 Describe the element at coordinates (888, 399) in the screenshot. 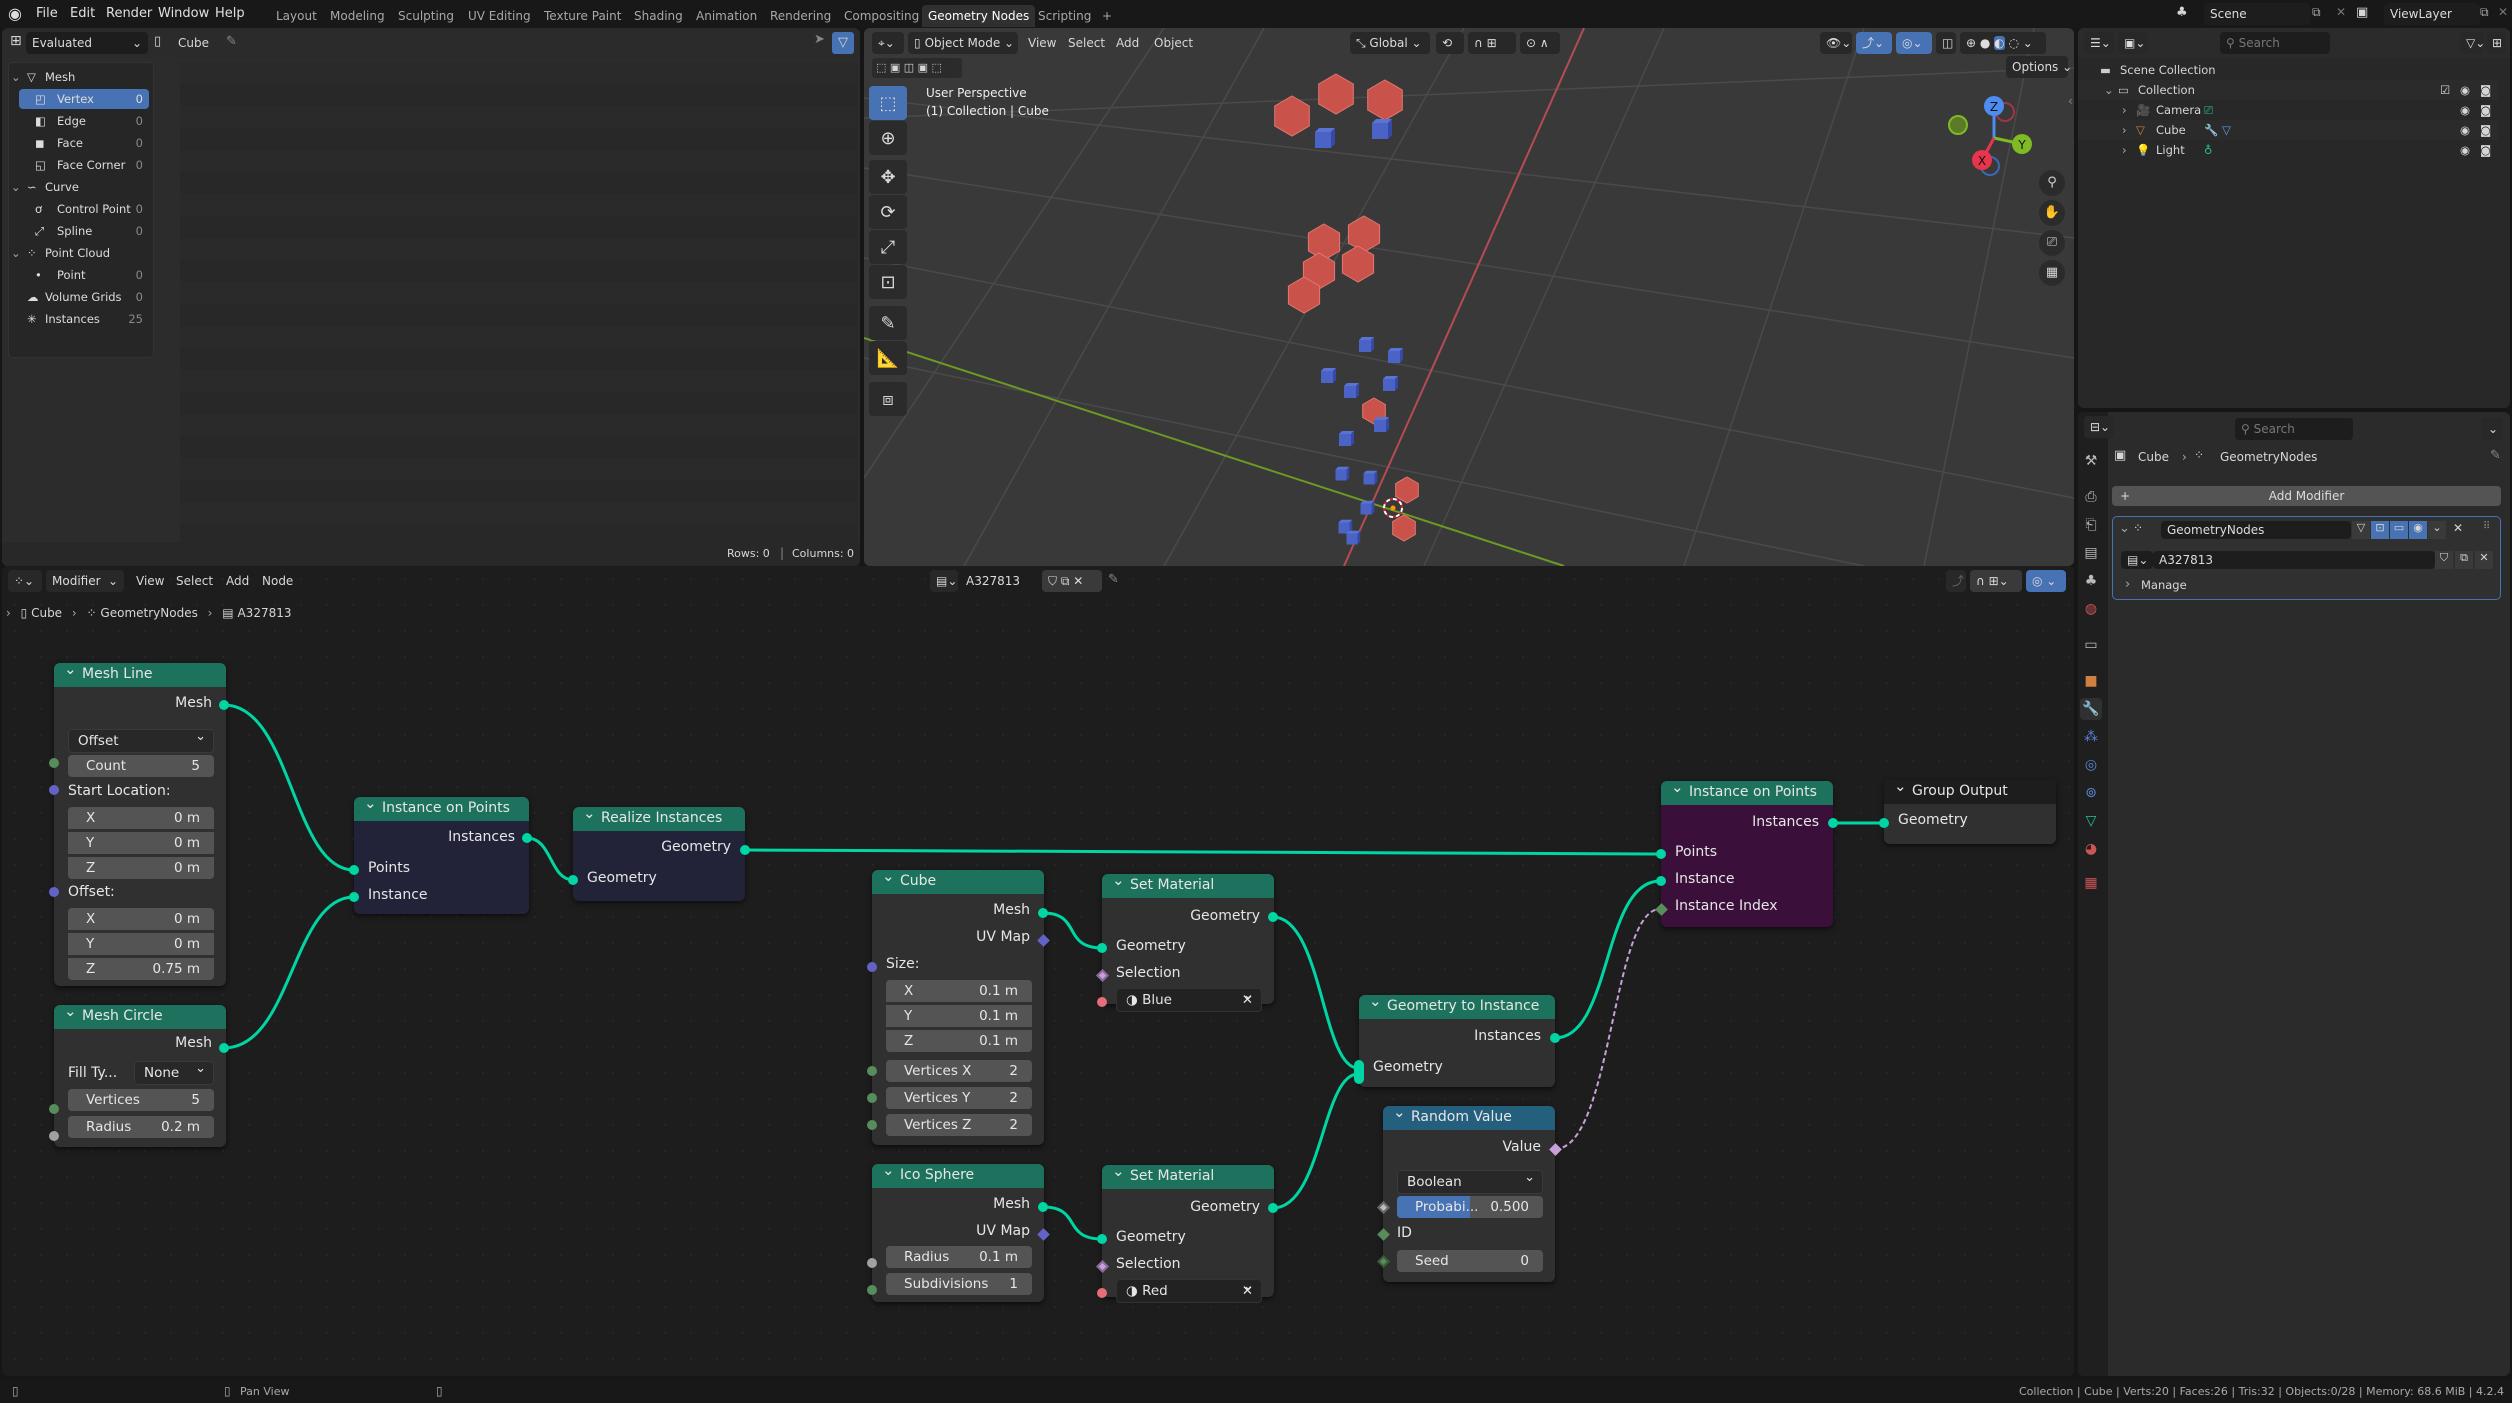

I see `tool-add-cube-icon: ⧈` at that location.